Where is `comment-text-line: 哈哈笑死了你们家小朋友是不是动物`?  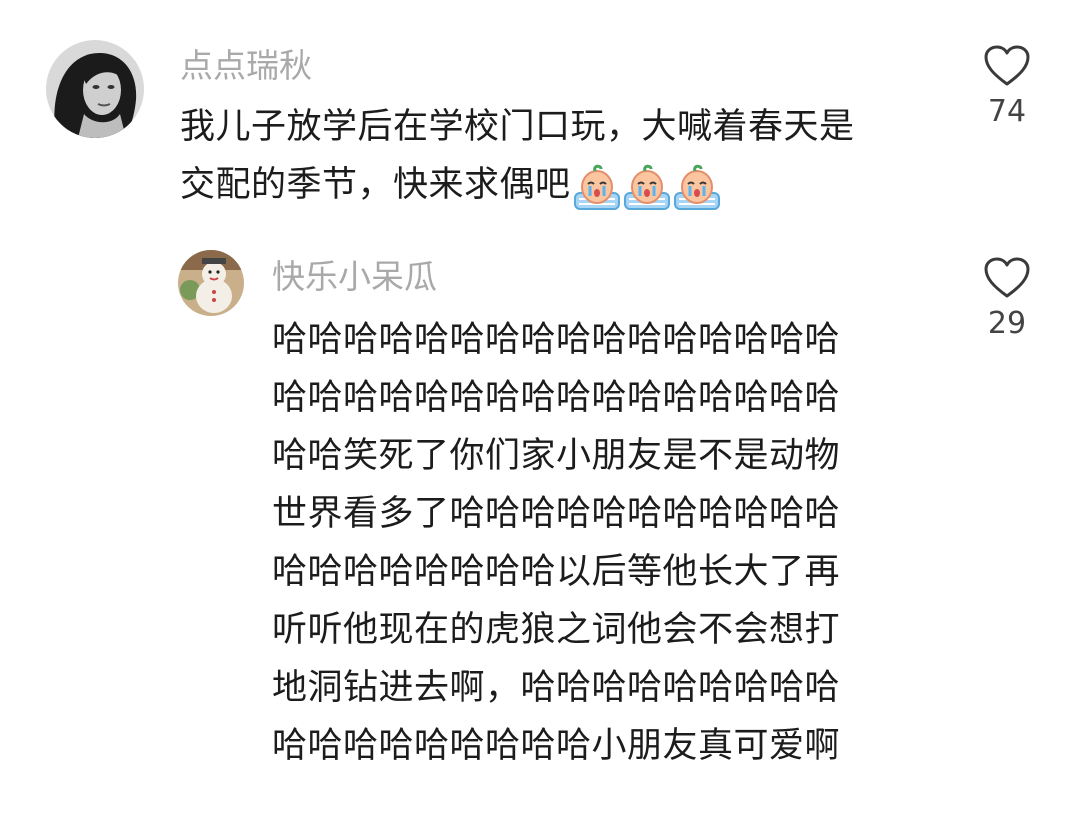
comment-text-line: 哈哈笑死了你们家小朋友是不是动物 is located at coordinates (556, 456).